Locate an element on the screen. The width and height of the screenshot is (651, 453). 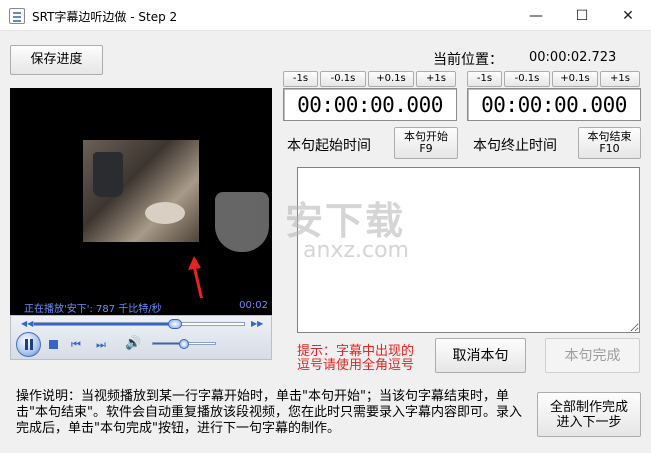
player-controls: ◀◀ ▶▶ ⏮ ⏭ 🔊 is located at coordinates (141, 337).